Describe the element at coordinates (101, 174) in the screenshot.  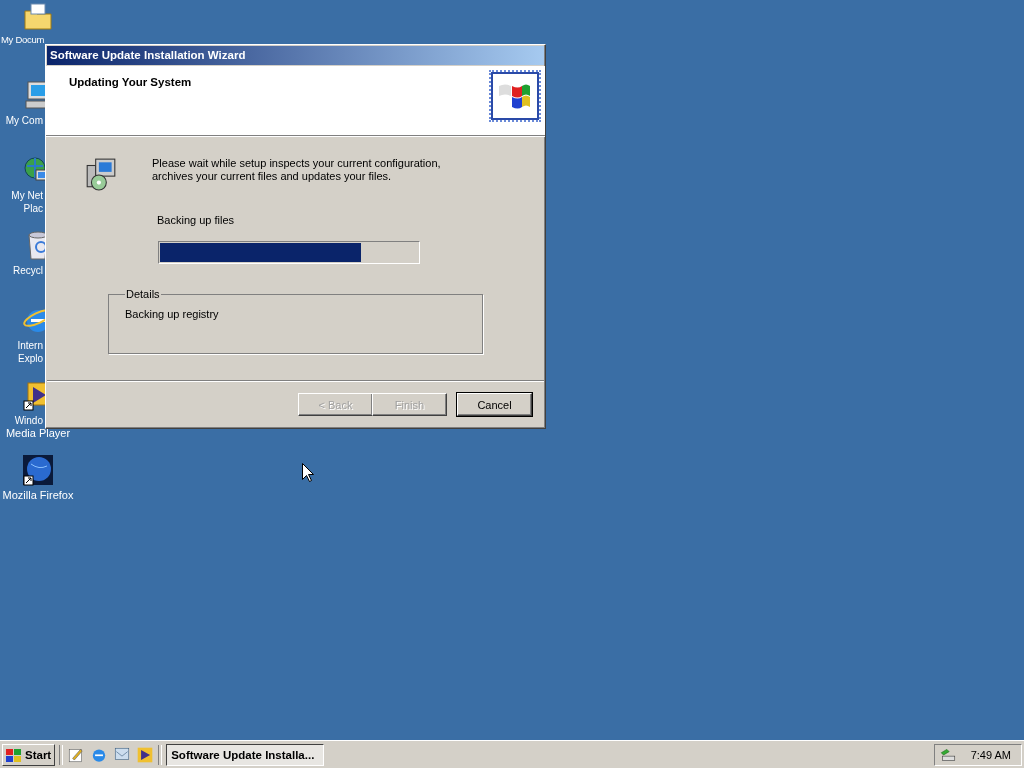
I see `setup-computer-disc-icon` at that location.